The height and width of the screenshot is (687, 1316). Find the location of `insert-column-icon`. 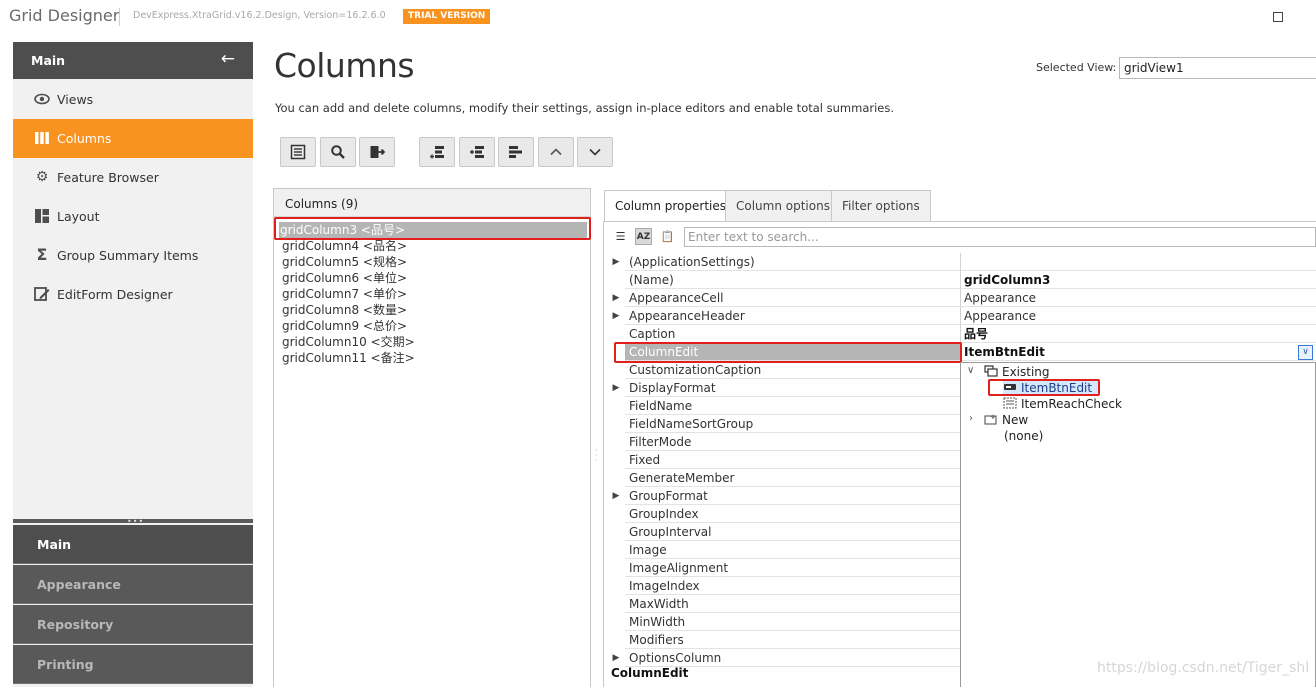

insert-column-icon is located at coordinates (477, 152).